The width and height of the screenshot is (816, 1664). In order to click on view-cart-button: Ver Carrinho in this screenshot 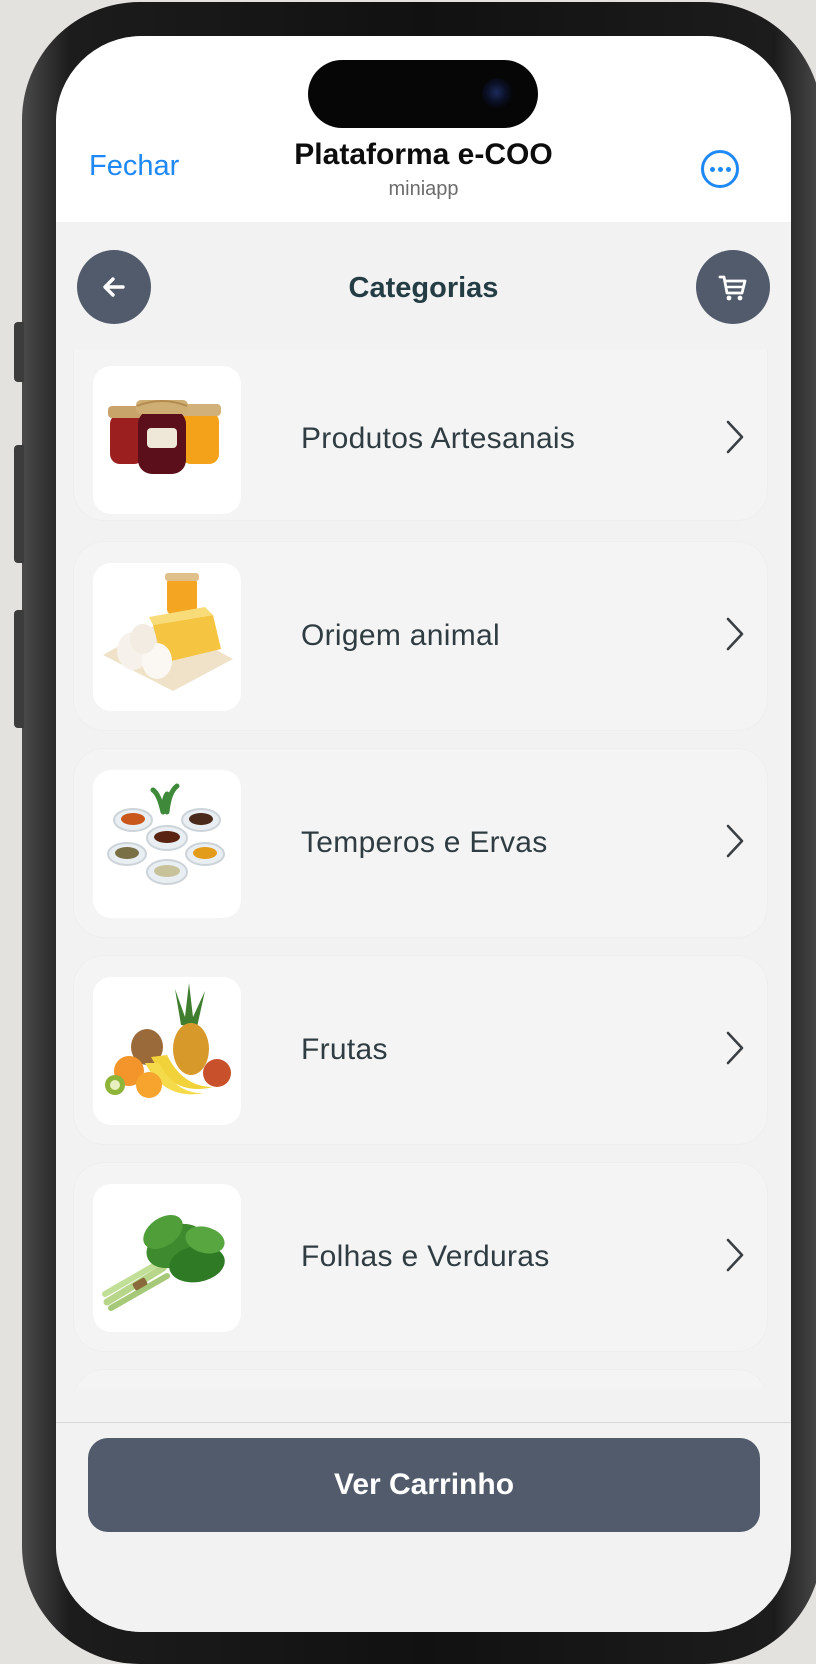, I will do `click(424, 1485)`.